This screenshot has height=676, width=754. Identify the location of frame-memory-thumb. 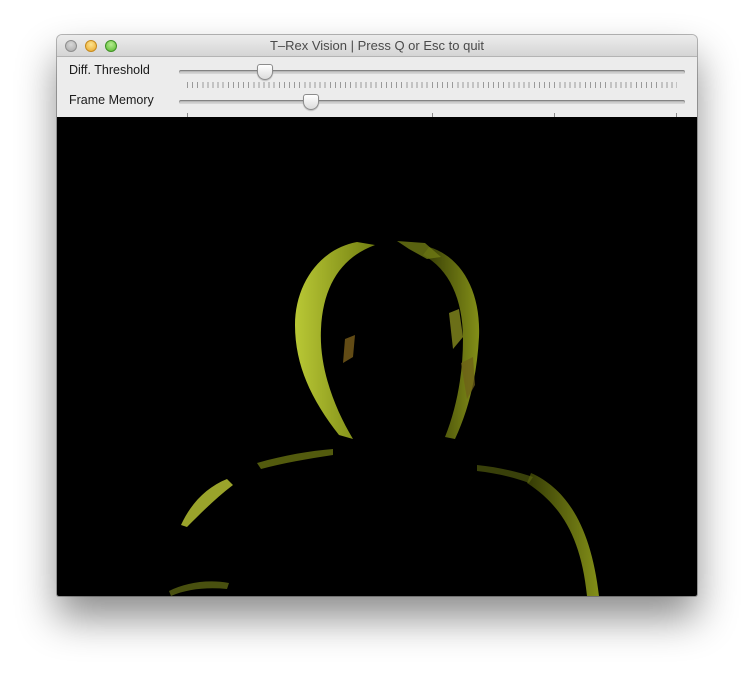
(310, 102).